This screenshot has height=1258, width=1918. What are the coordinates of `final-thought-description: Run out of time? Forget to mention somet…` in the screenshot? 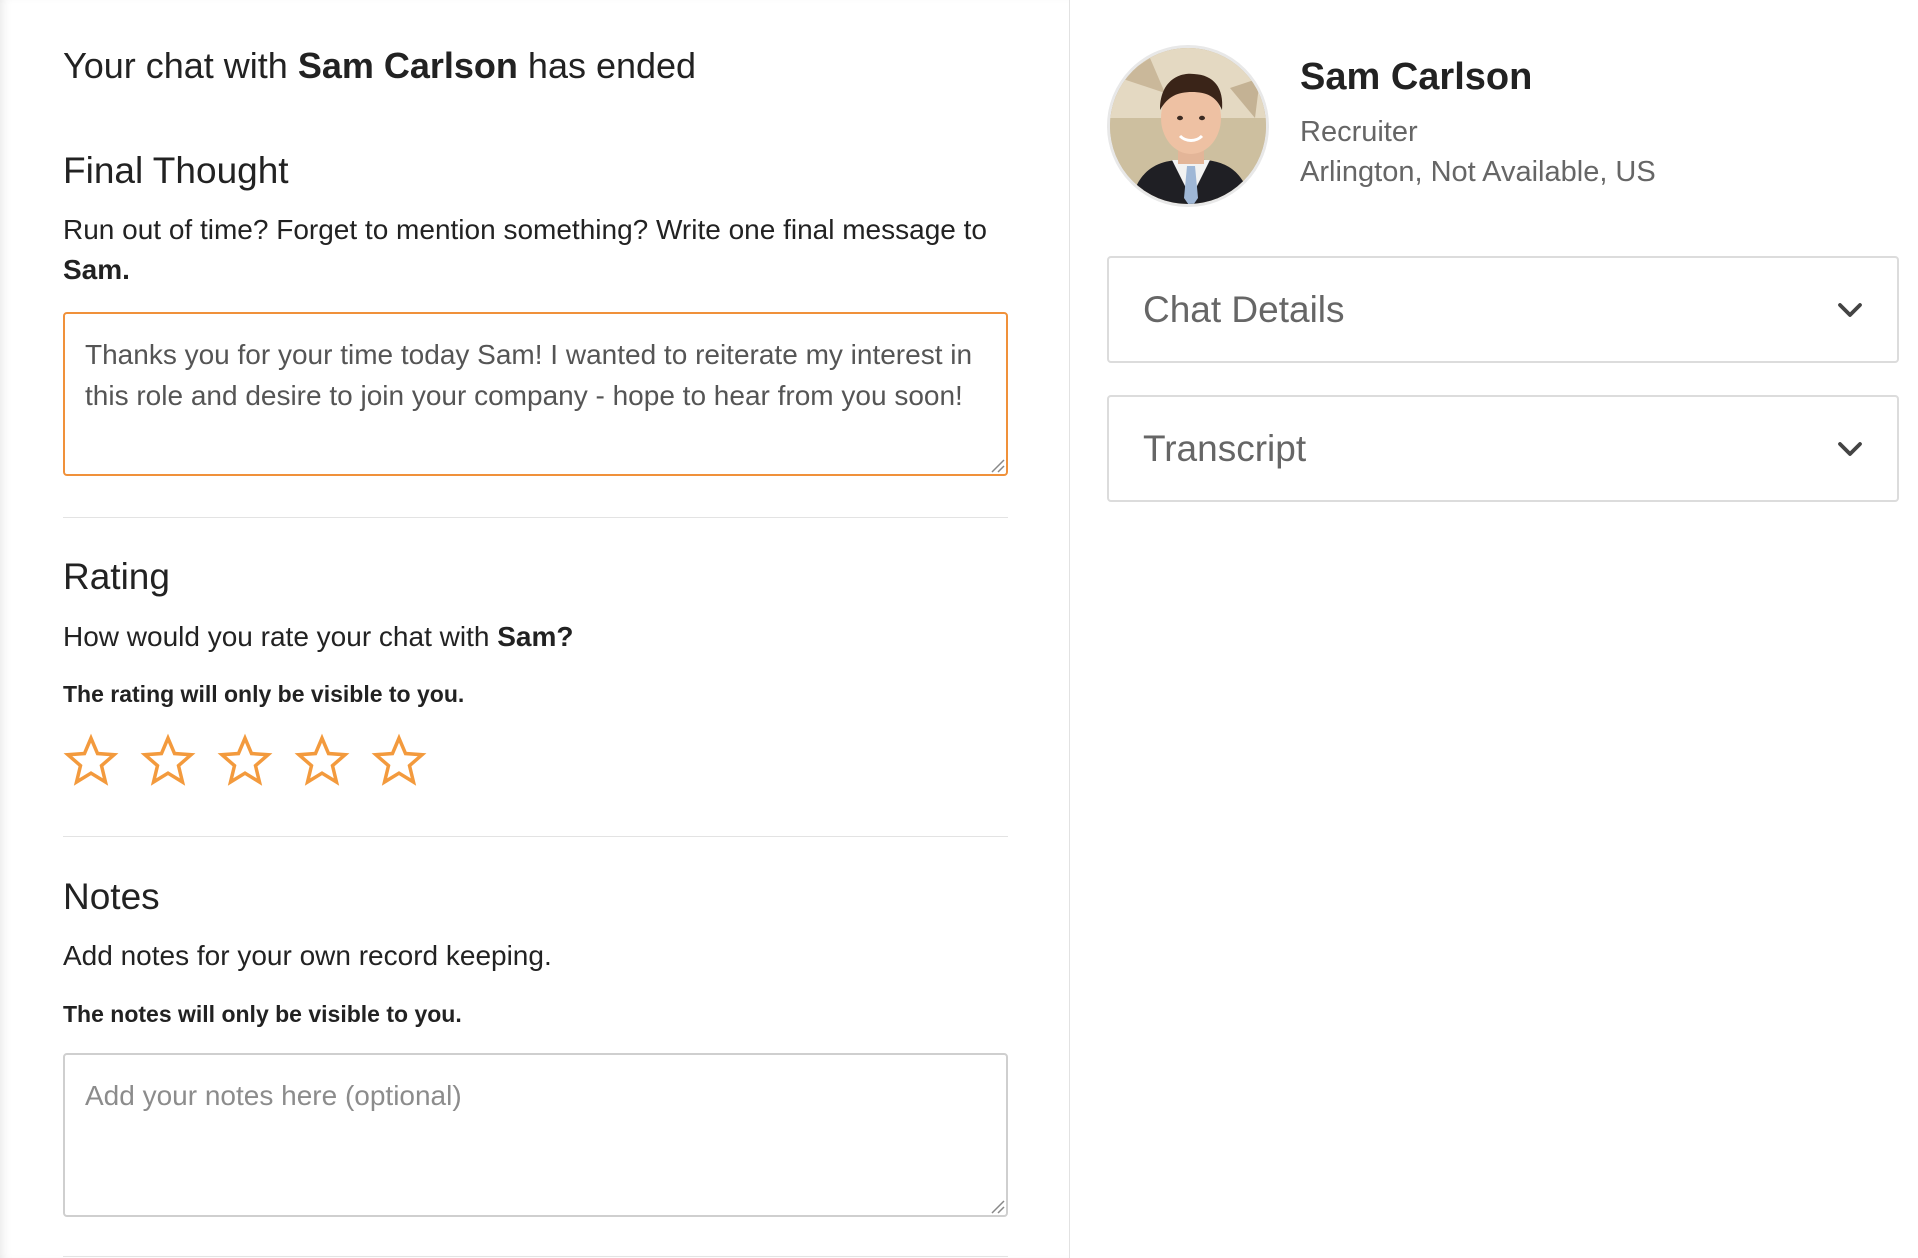 It's located at (535, 250).